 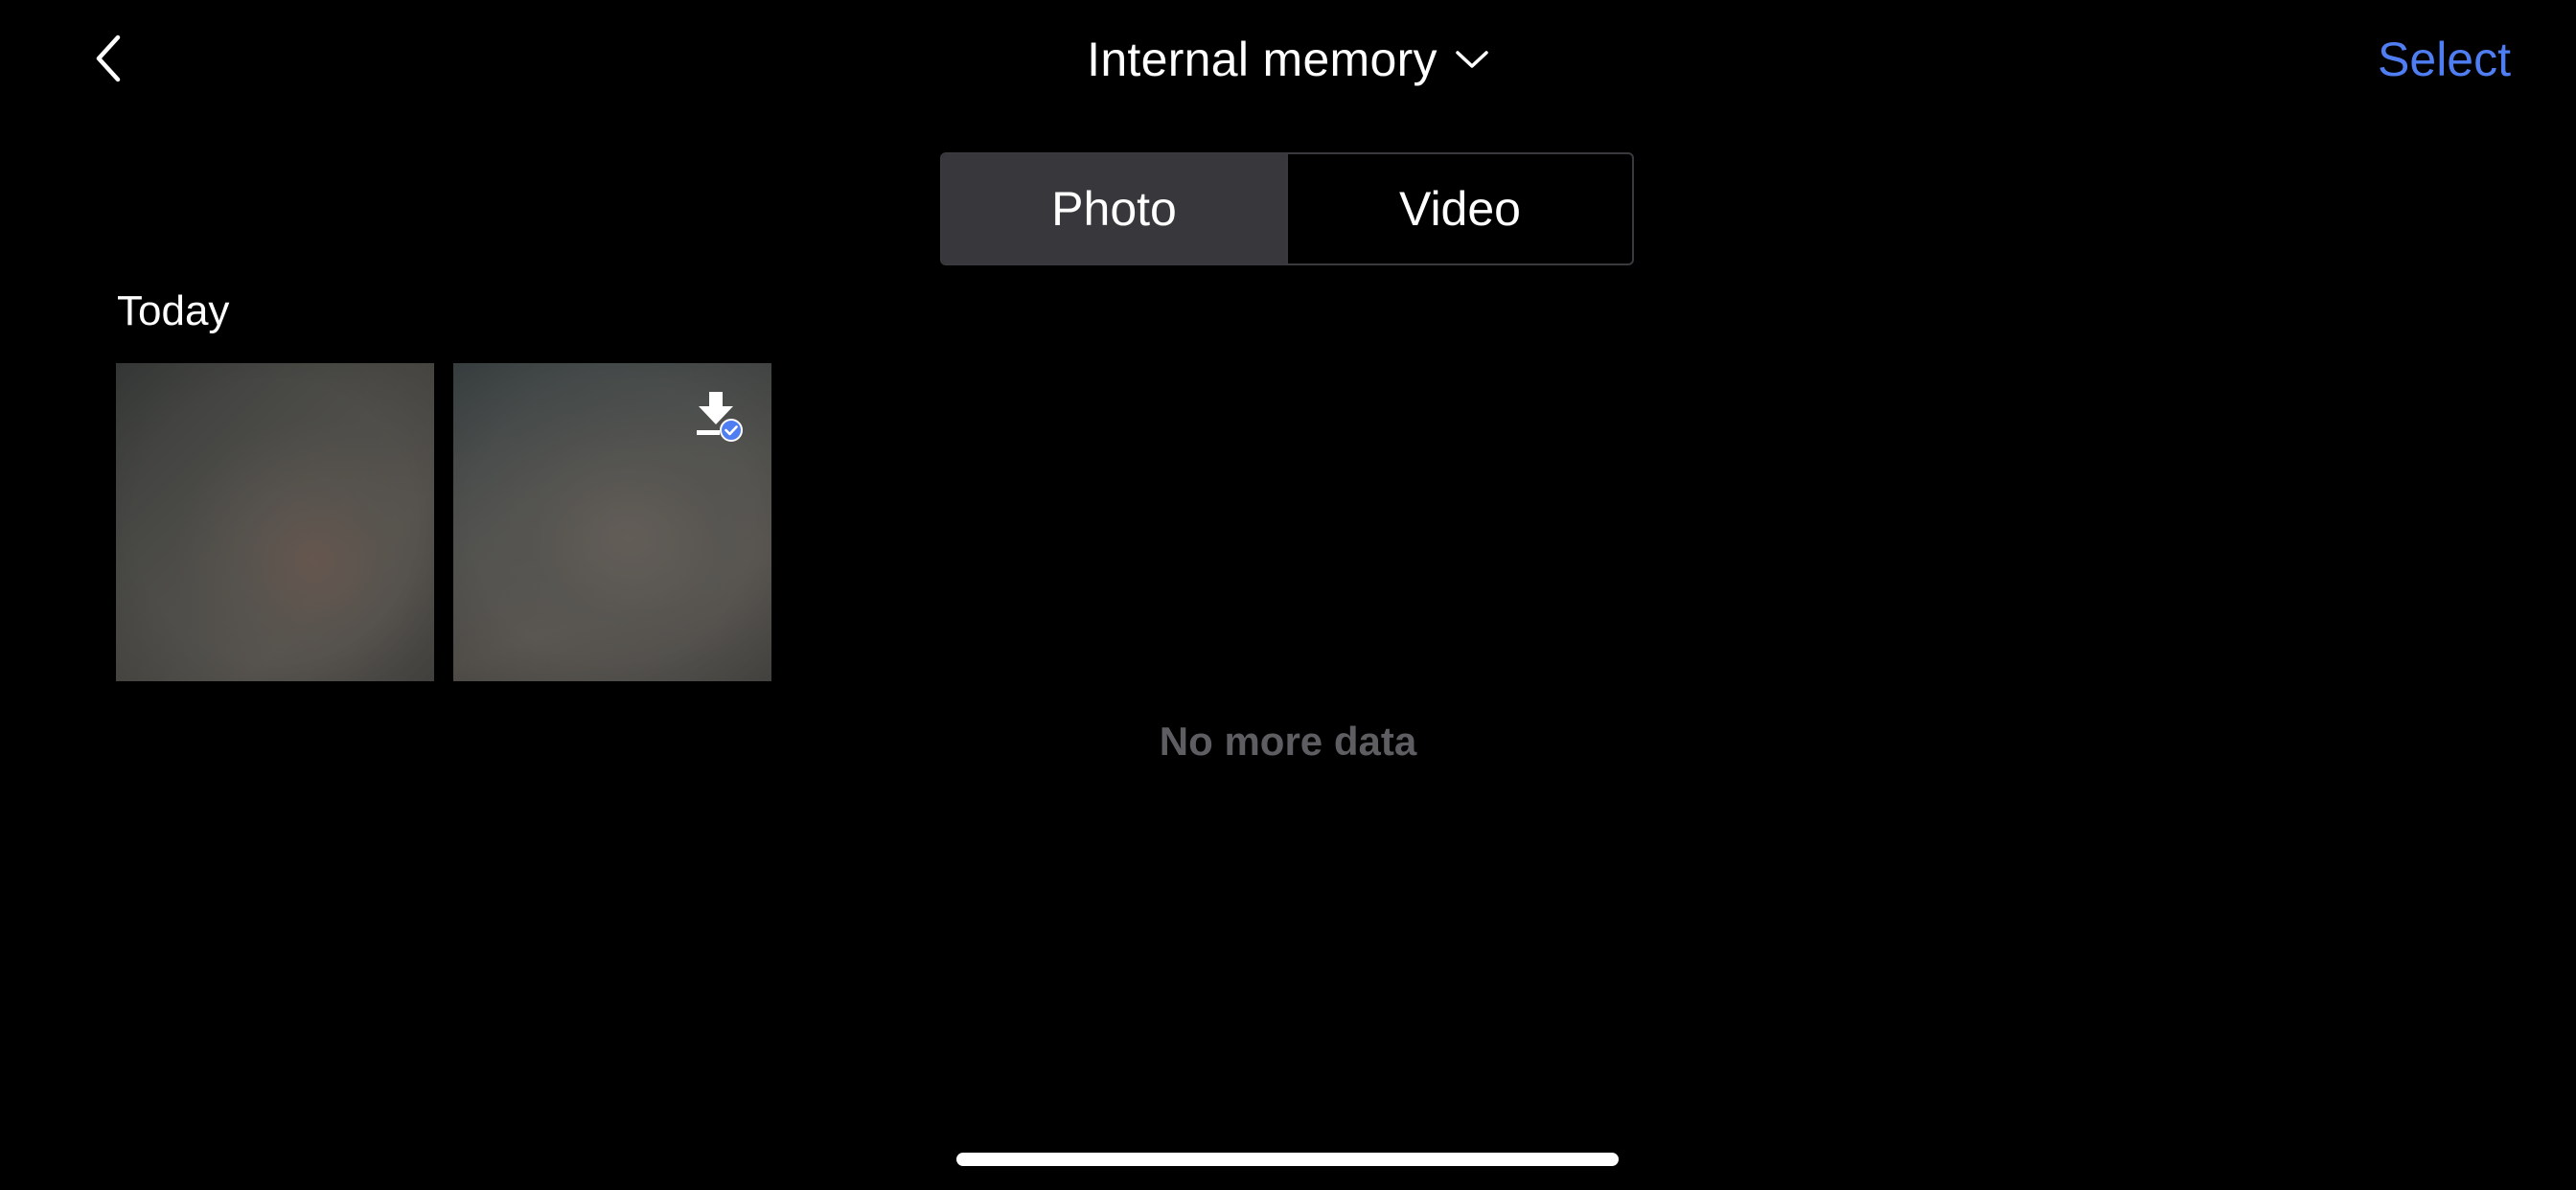 What do you see at coordinates (720, 417) in the screenshot?
I see `download-check-icon` at bounding box center [720, 417].